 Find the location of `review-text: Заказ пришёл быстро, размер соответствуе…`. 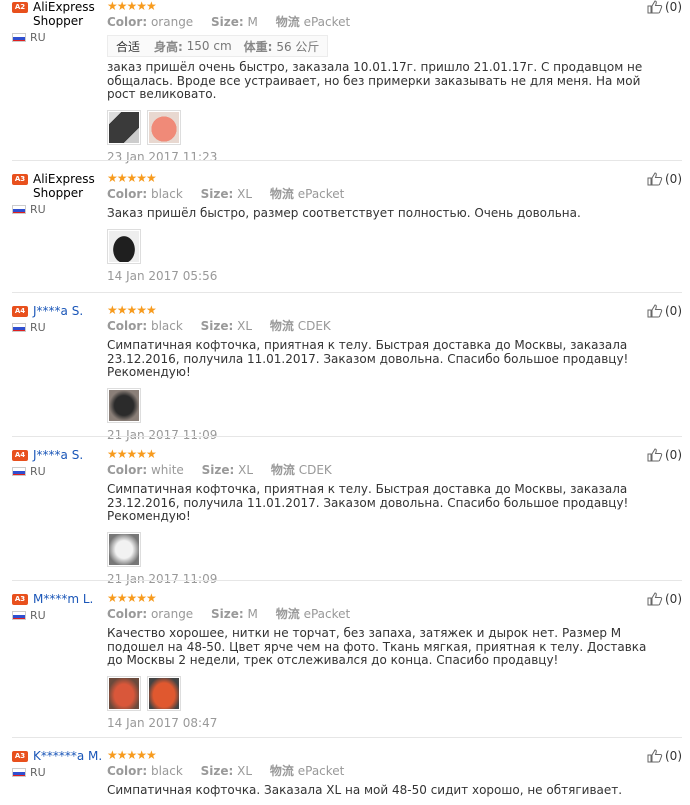

review-text: Заказ пришёл быстро, размер соответствуе… is located at coordinates (344, 213).